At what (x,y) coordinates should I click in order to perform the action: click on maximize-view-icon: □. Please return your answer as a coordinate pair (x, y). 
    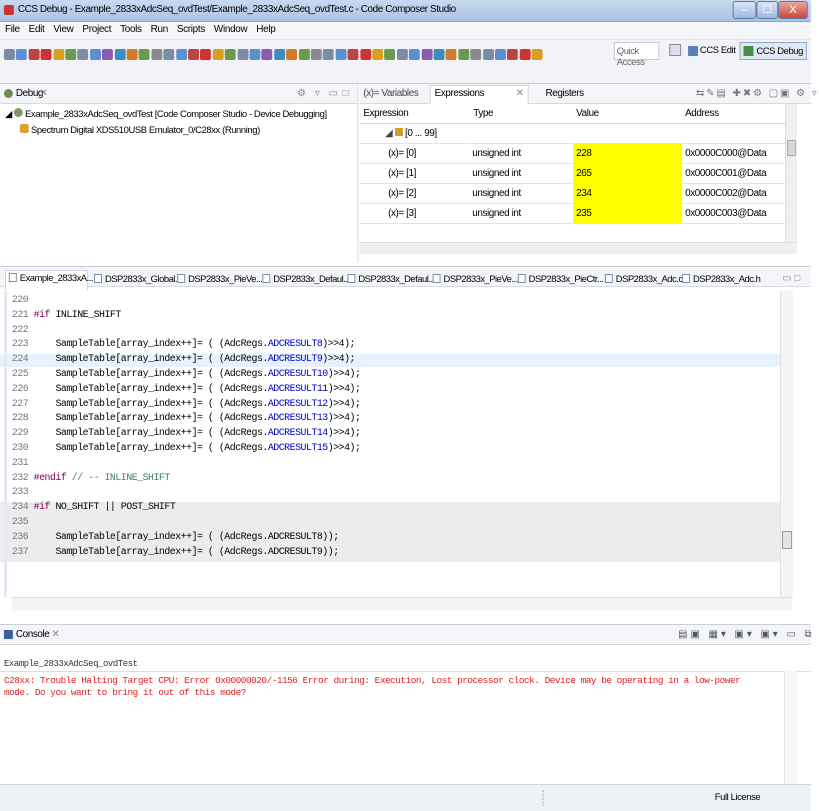
    Looking at the image, I should click on (346, 93).